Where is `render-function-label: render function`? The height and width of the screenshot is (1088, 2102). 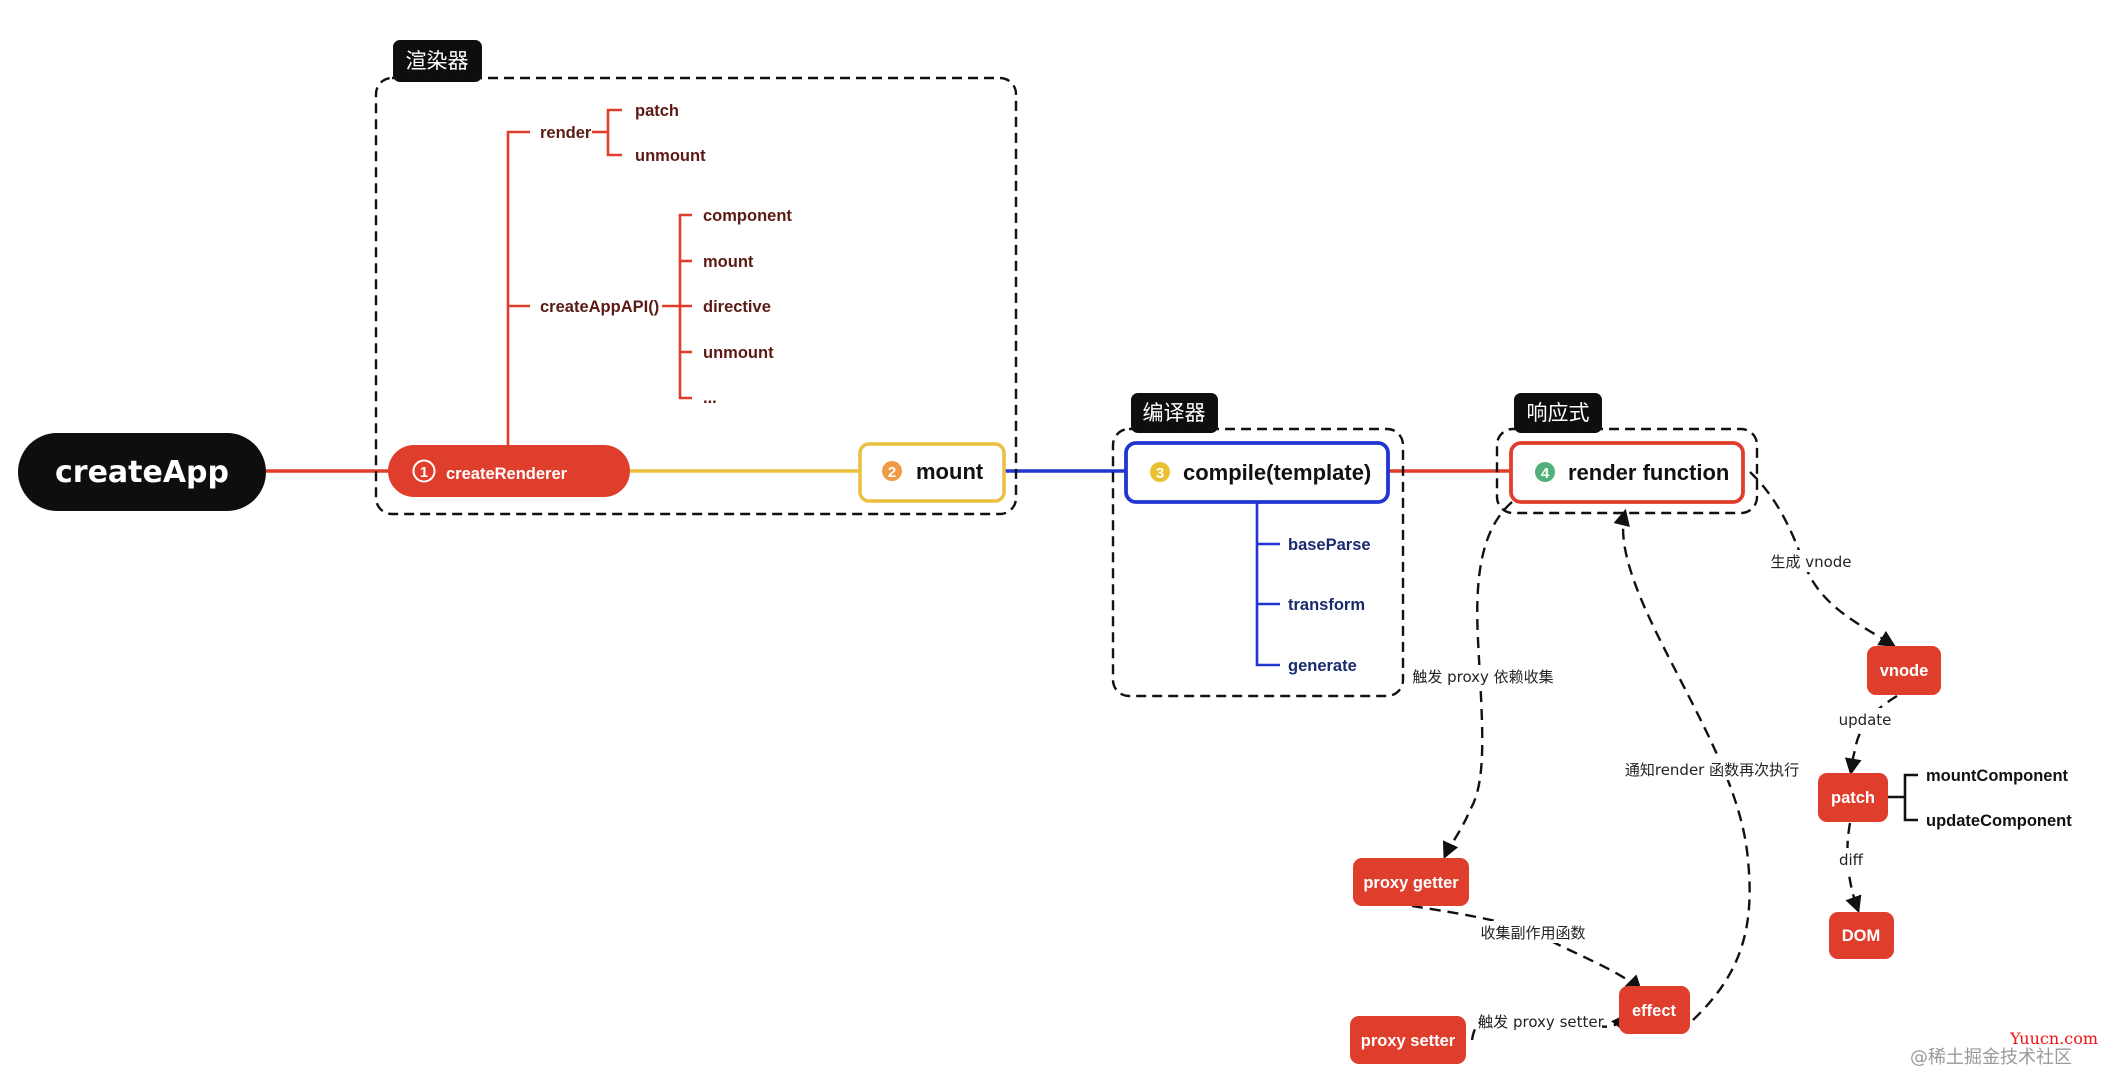 render-function-label: render function is located at coordinates (1648, 472).